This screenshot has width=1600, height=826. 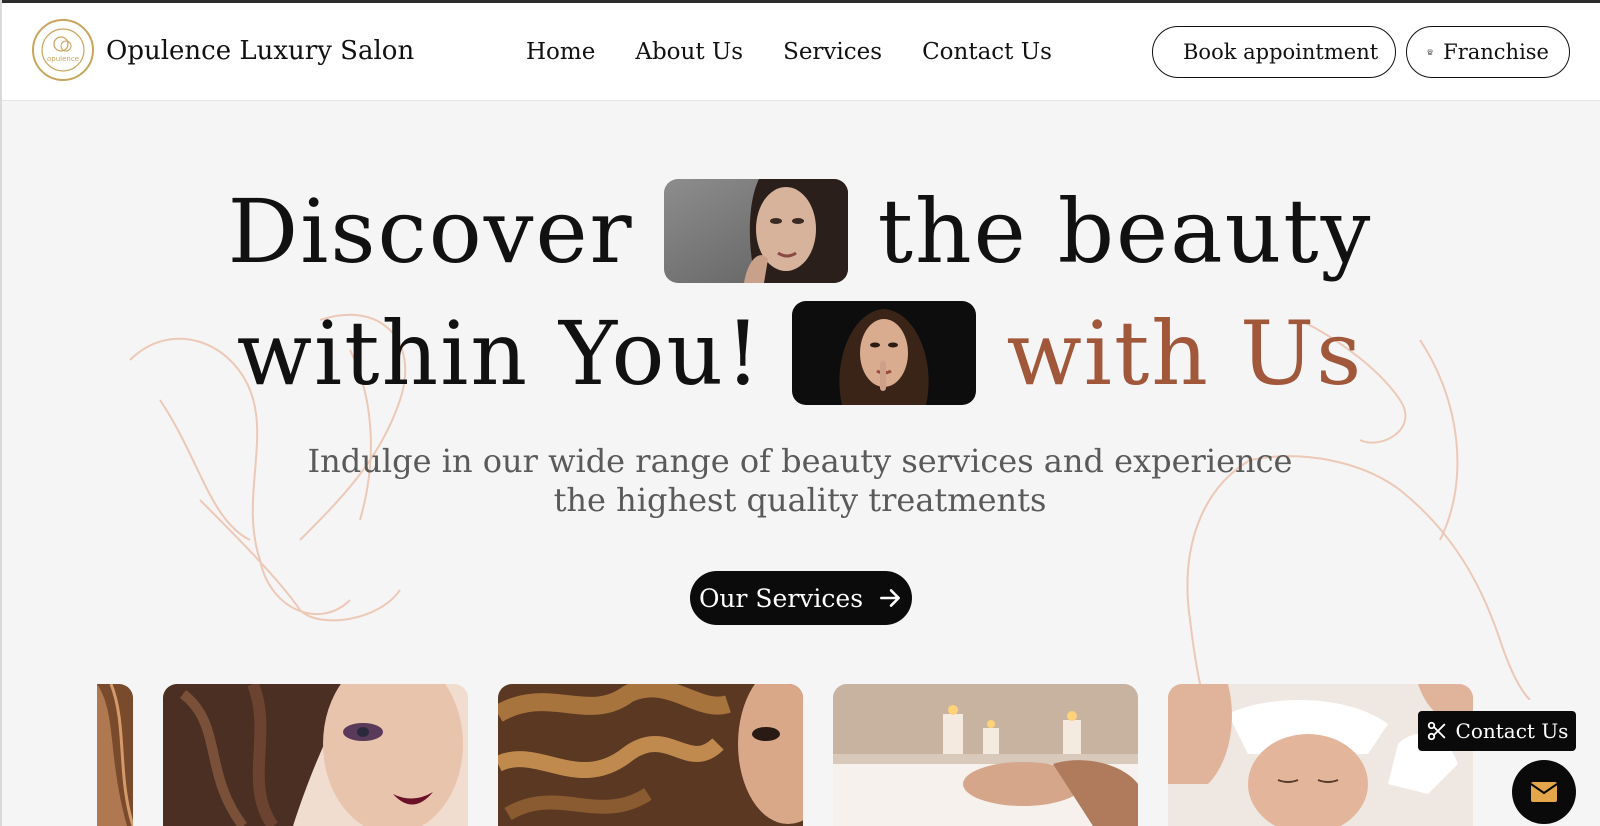 I want to click on nav-contact-us: Contact Us, so click(x=987, y=52).